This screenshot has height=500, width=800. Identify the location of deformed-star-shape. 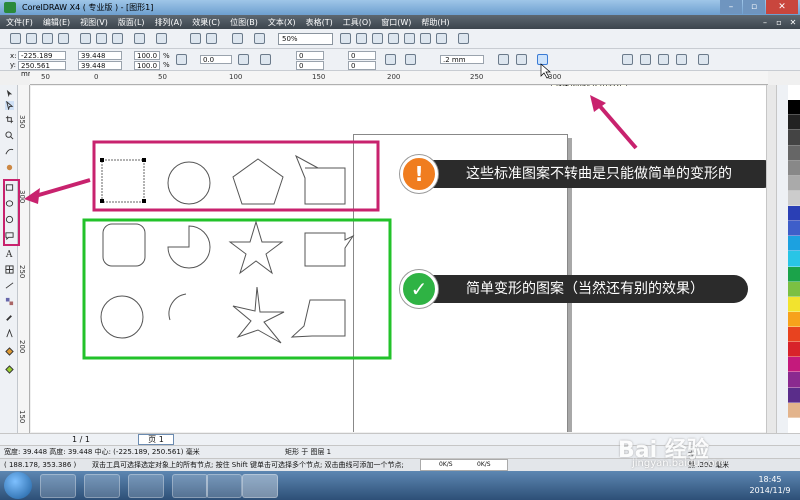
(258, 315).